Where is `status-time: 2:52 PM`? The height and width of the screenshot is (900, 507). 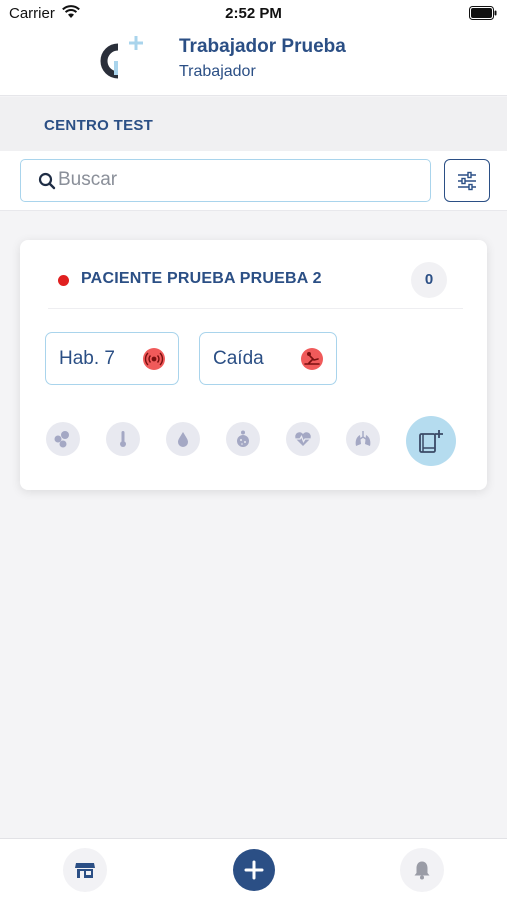
status-time: 2:52 PM is located at coordinates (253, 13).